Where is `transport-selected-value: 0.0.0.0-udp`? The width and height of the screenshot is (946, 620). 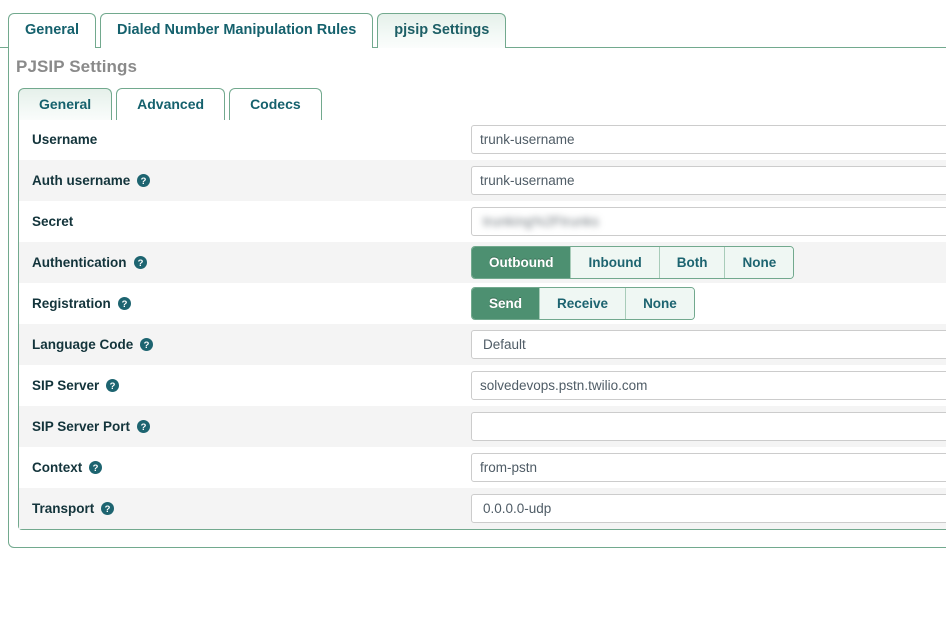 transport-selected-value: 0.0.0.0-udp is located at coordinates (517, 508).